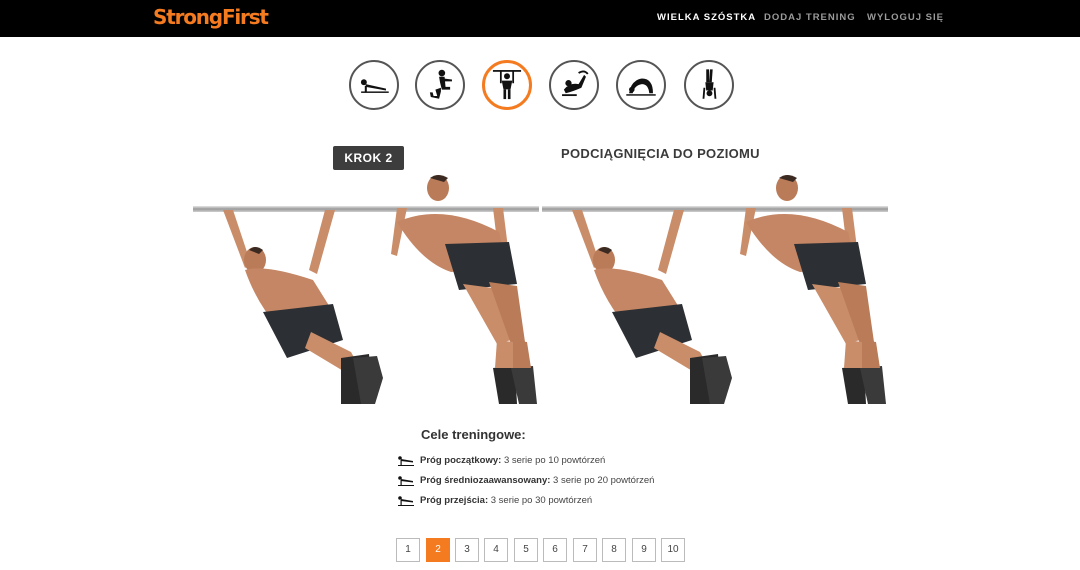  What do you see at coordinates (507, 85) in the screenshot?
I see `pullup-icon` at bounding box center [507, 85].